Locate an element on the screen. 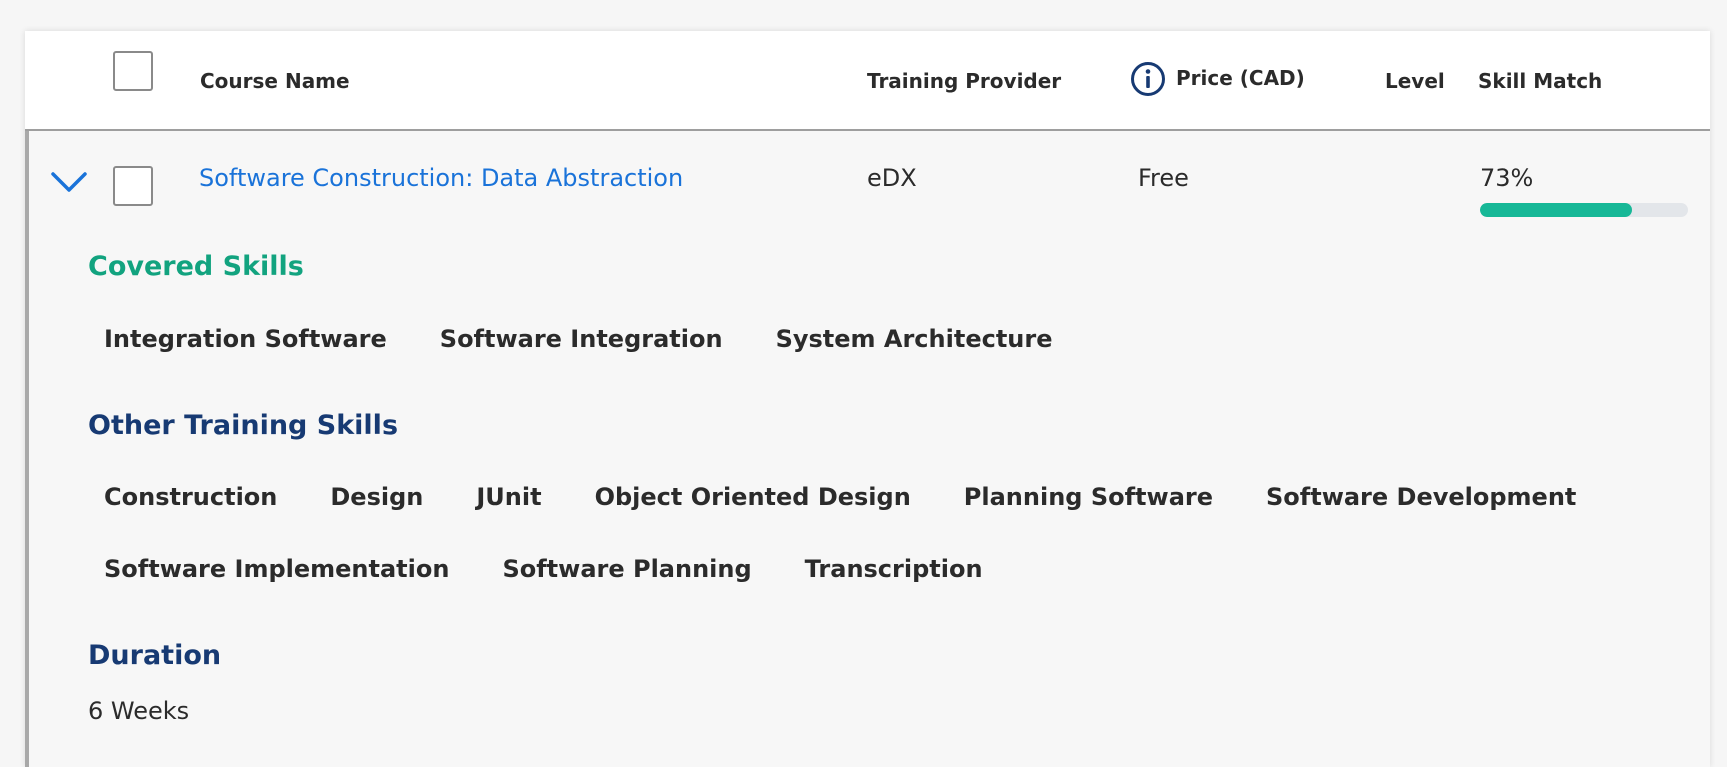  header-level: Level is located at coordinates (1415, 81).